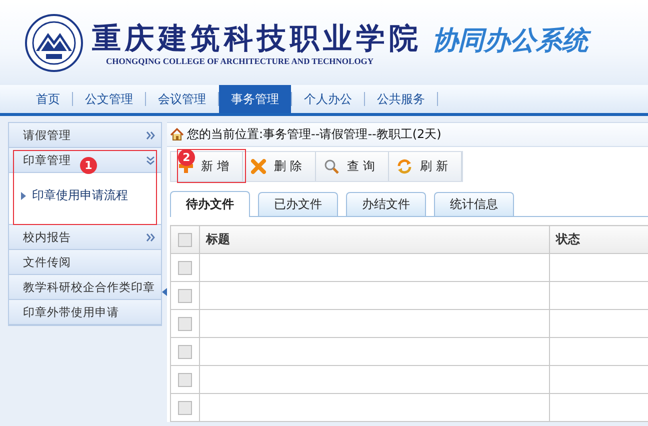 This screenshot has height=426, width=648. What do you see at coordinates (328, 99) in the screenshot?
I see `nav-tab: 个人办公` at bounding box center [328, 99].